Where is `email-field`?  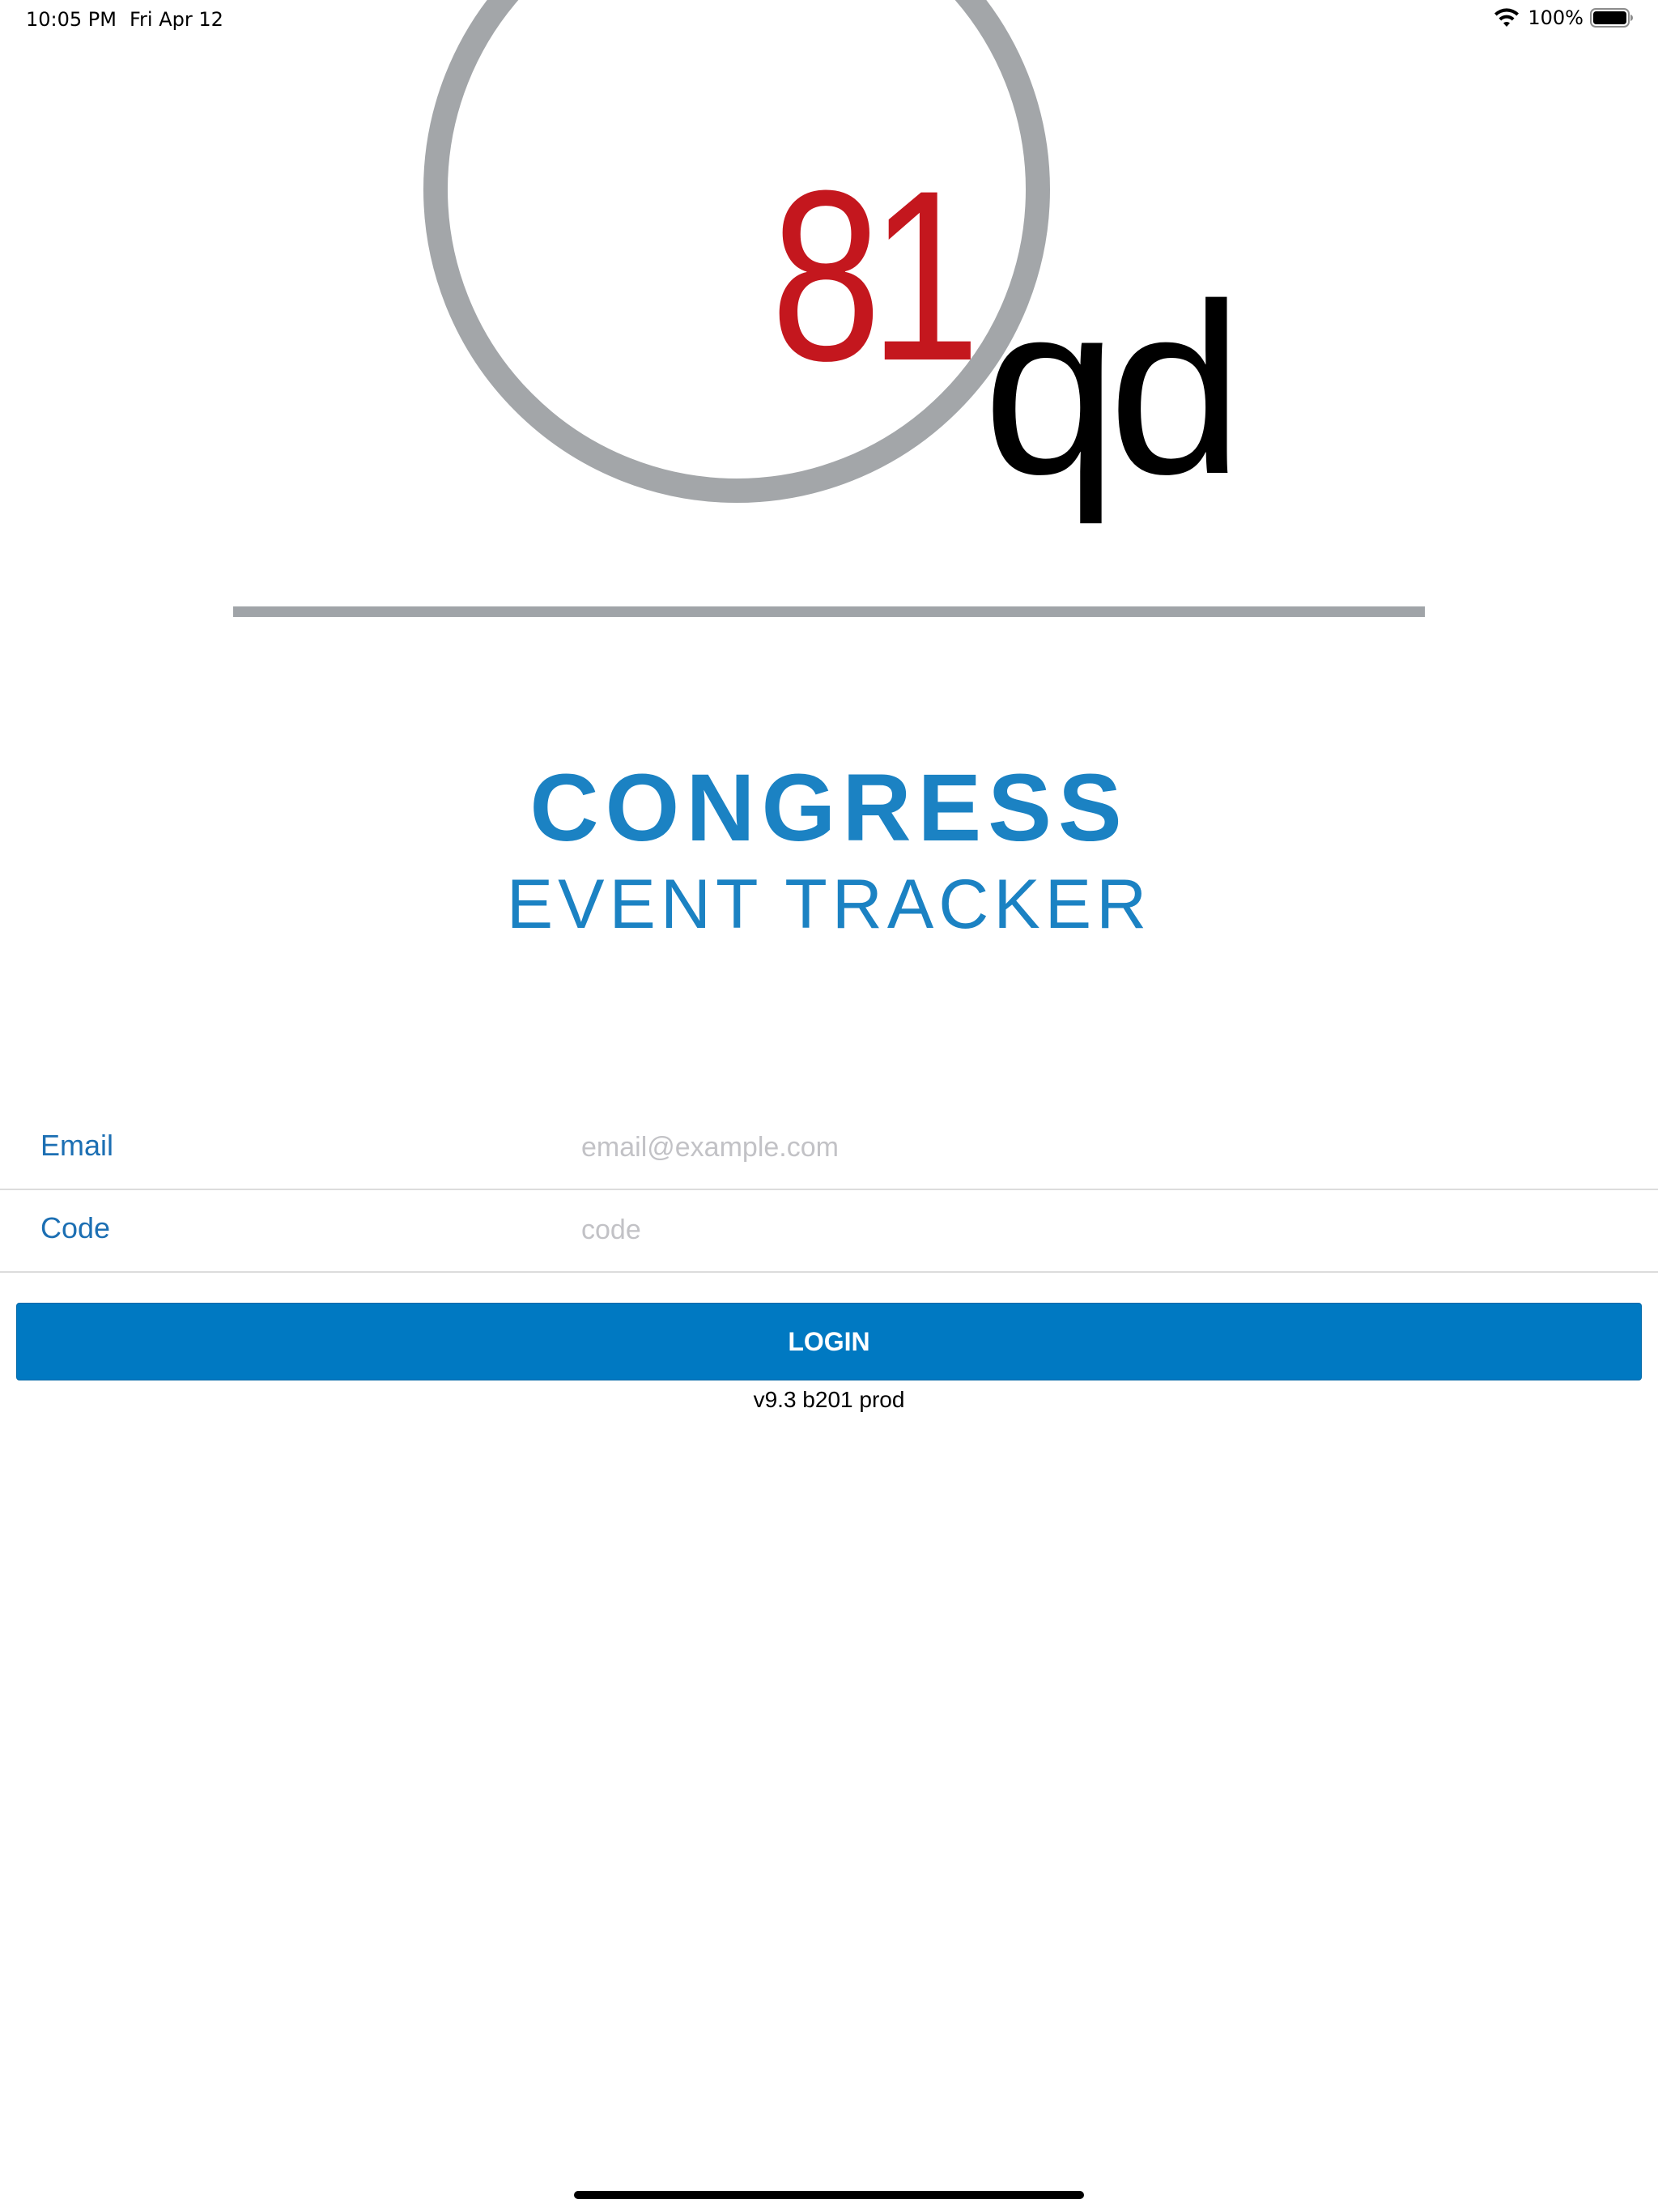
email-field is located at coordinates (1067, 1147).